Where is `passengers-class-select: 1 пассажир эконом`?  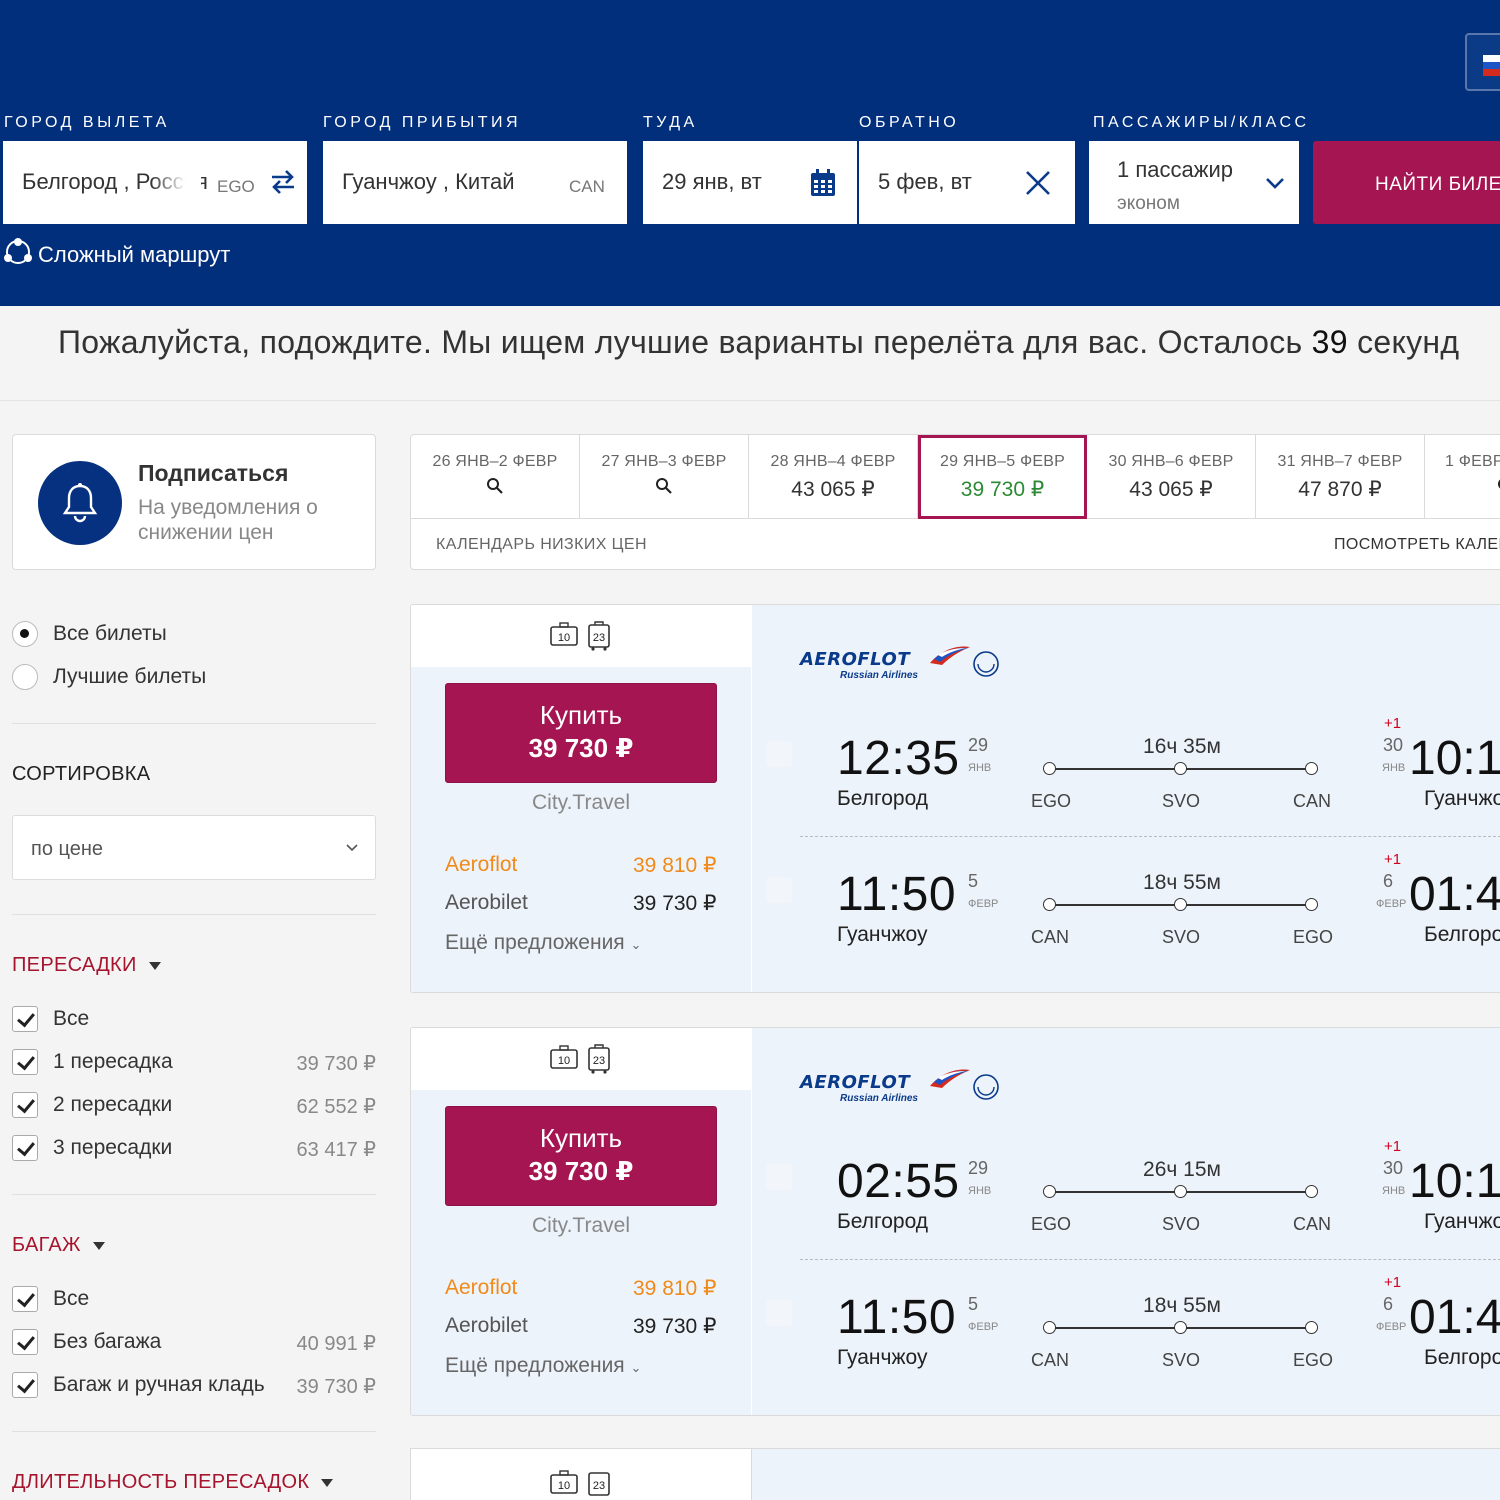
passengers-class-select: 1 пассажир эконом is located at coordinates (1194, 182).